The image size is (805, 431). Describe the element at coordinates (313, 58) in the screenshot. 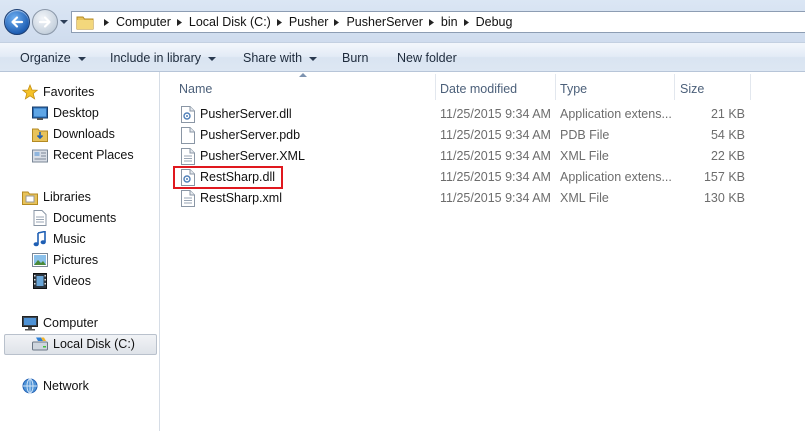

I see `chevron-down-icon` at that location.